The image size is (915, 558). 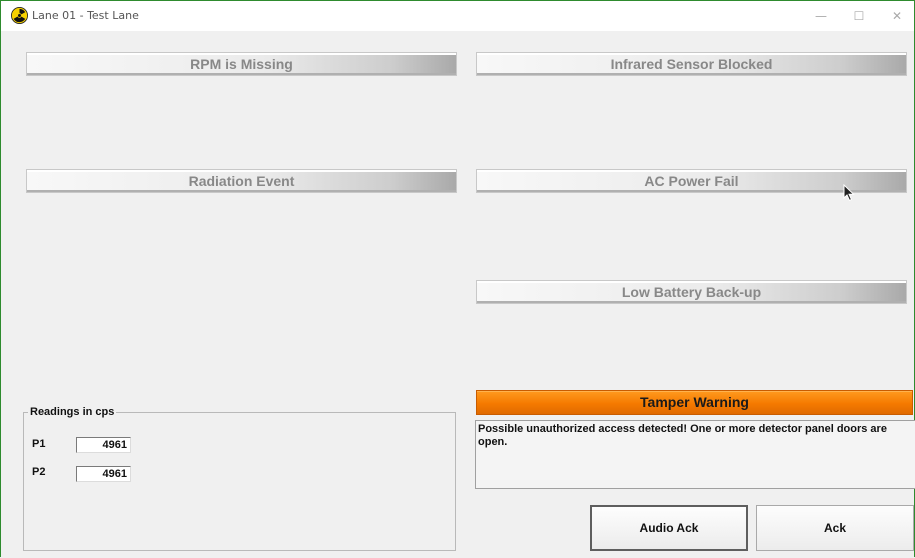 I want to click on indicator-low-battery-backup: Low Battery Back-up, so click(x=691, y=292).